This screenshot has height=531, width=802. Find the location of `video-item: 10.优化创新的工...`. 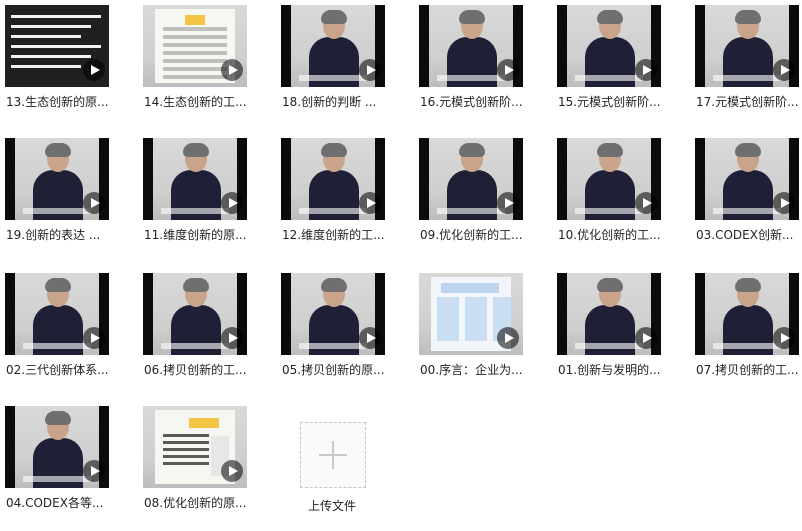

video-item: 10.优化创新的工... is located at coordinates (607, 198).